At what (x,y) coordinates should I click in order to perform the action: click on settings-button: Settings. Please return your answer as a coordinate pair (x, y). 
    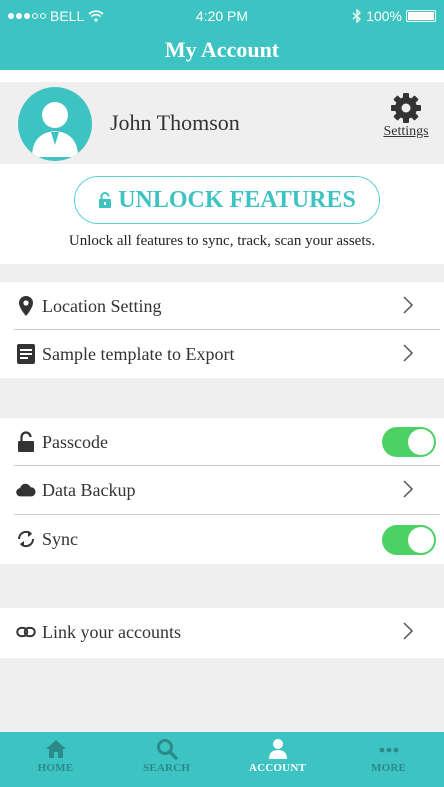
    Looking at the image, I should click on (406, 125).